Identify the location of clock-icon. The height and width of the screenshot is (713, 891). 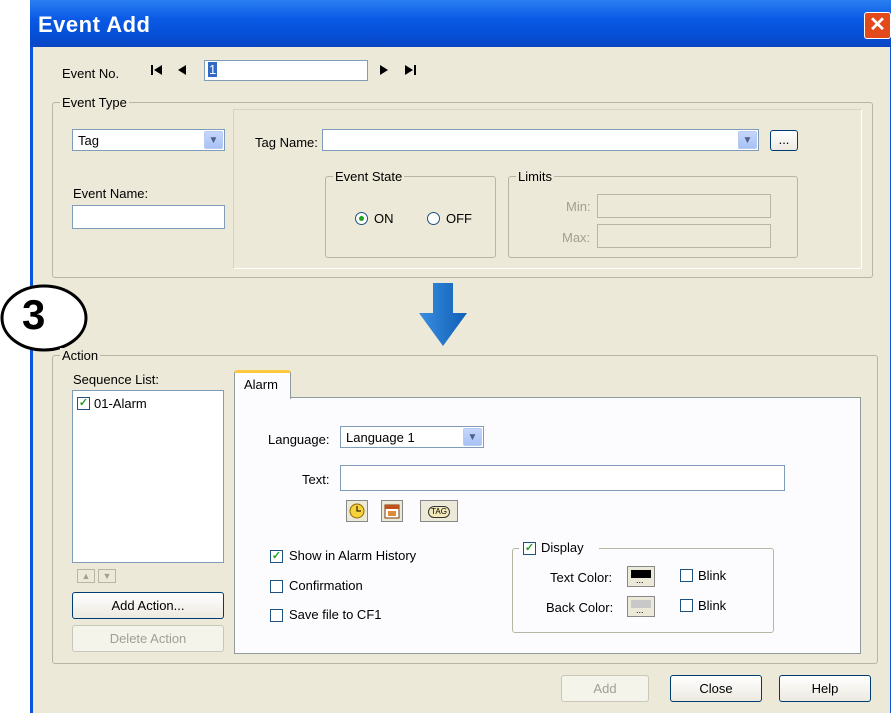
(357, 511).